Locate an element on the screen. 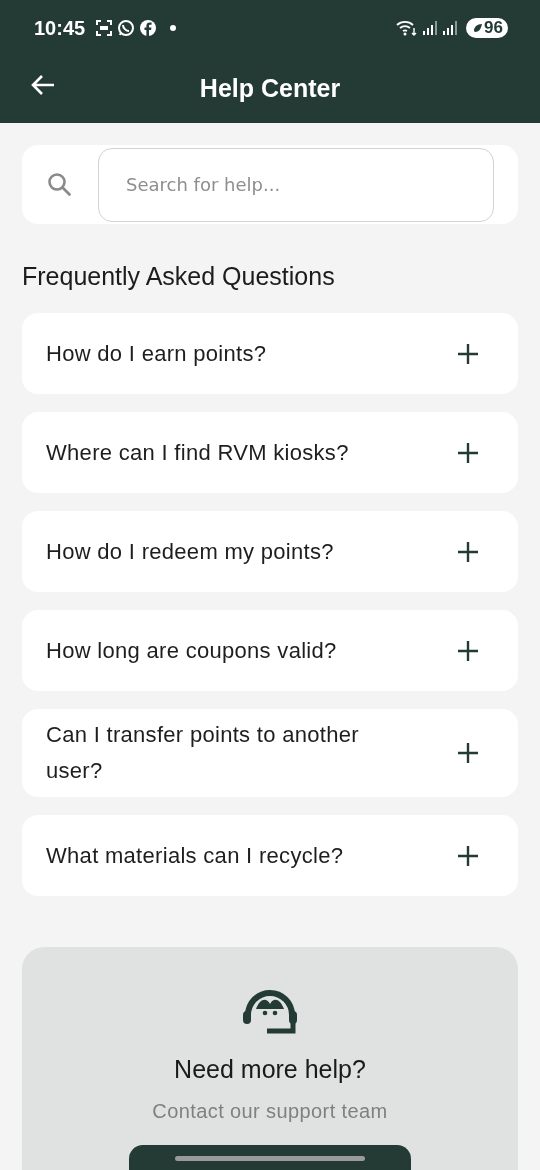 The width and height of the screenshot is (540, 1170). social-icon is located at coordinates (148, 28).